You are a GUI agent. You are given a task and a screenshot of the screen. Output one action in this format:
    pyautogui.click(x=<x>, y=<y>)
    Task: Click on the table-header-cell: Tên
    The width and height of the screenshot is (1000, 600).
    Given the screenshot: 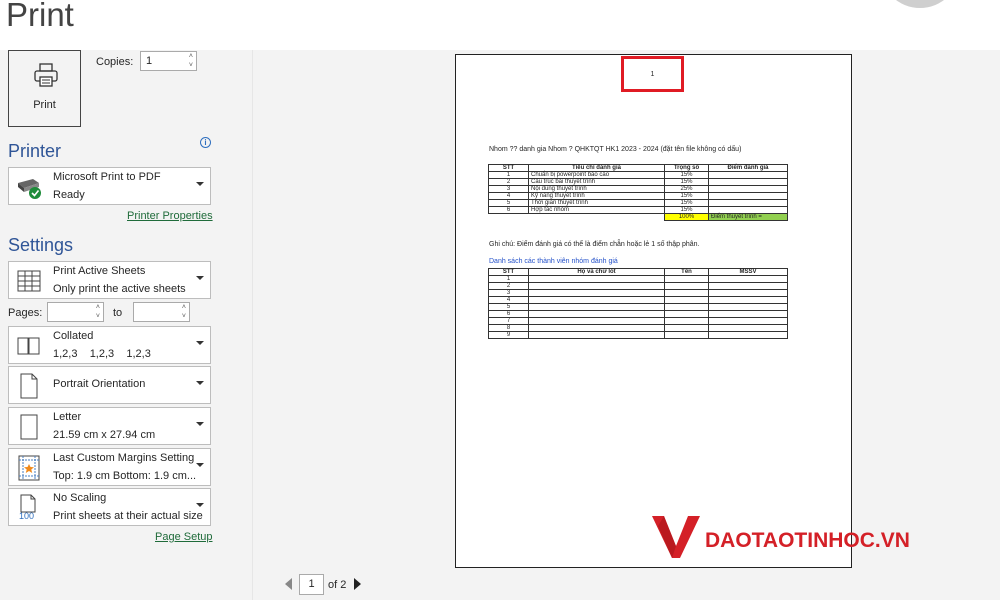 What is the action you would take?
    pyautogui.click(x=686, y=272)
    